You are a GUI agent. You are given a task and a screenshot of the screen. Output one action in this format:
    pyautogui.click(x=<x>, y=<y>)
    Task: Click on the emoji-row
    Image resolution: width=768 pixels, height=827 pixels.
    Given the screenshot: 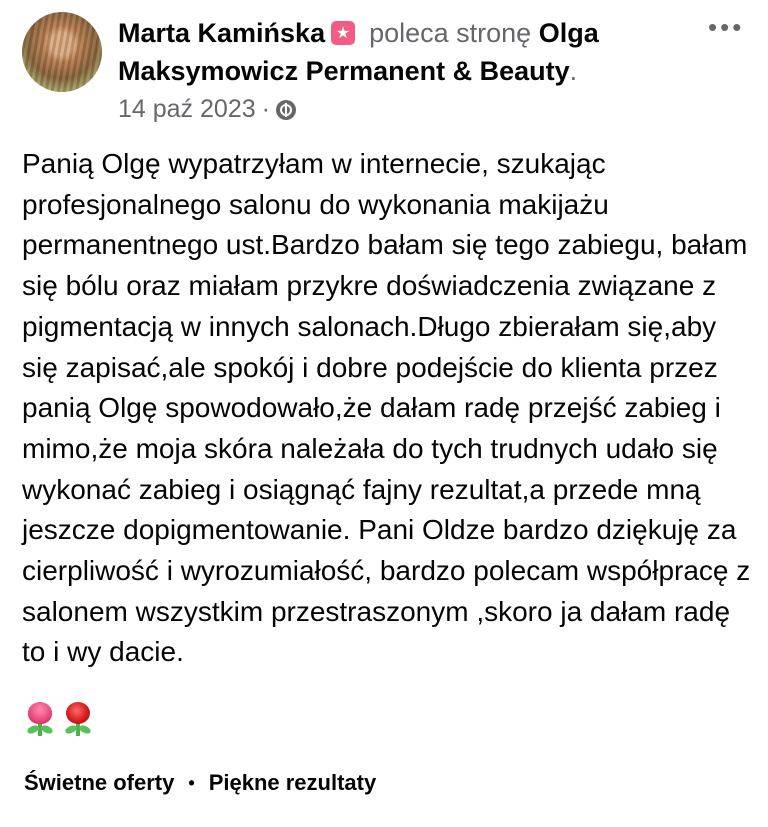 What is the action you would take?
    pyautogui.click(x=59, y=719)
    